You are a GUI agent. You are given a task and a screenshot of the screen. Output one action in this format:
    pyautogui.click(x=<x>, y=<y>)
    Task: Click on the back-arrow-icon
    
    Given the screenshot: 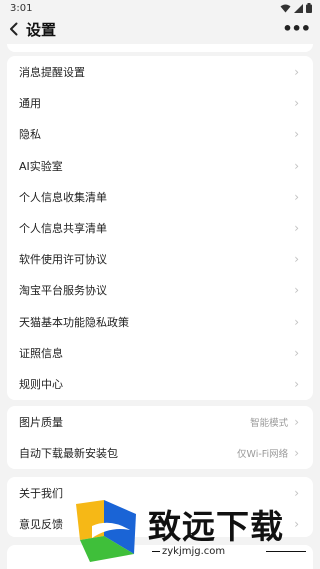 What is the action you would take?
    pyautogui.click(x=14, y=29)
    